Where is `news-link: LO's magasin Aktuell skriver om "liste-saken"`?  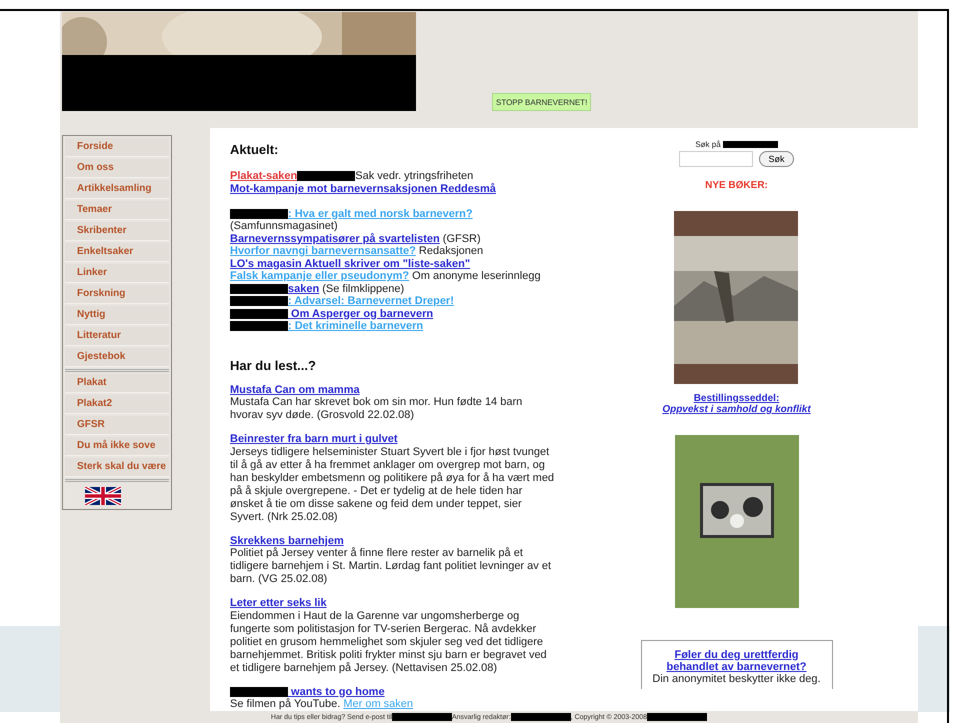 news-link: LO's magasin Aktuell skriver om "liste-saken" is located at coordinates (350, 264).